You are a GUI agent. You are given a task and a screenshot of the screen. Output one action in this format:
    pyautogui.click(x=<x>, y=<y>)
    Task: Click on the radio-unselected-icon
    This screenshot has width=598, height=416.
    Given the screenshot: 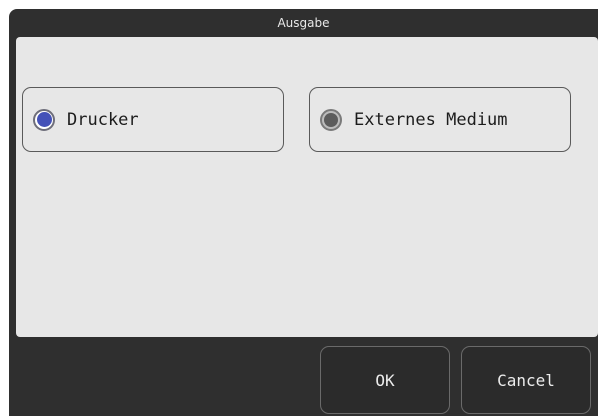 What is the action you would take?
    pyautogui.click(x=331, y=119)
    